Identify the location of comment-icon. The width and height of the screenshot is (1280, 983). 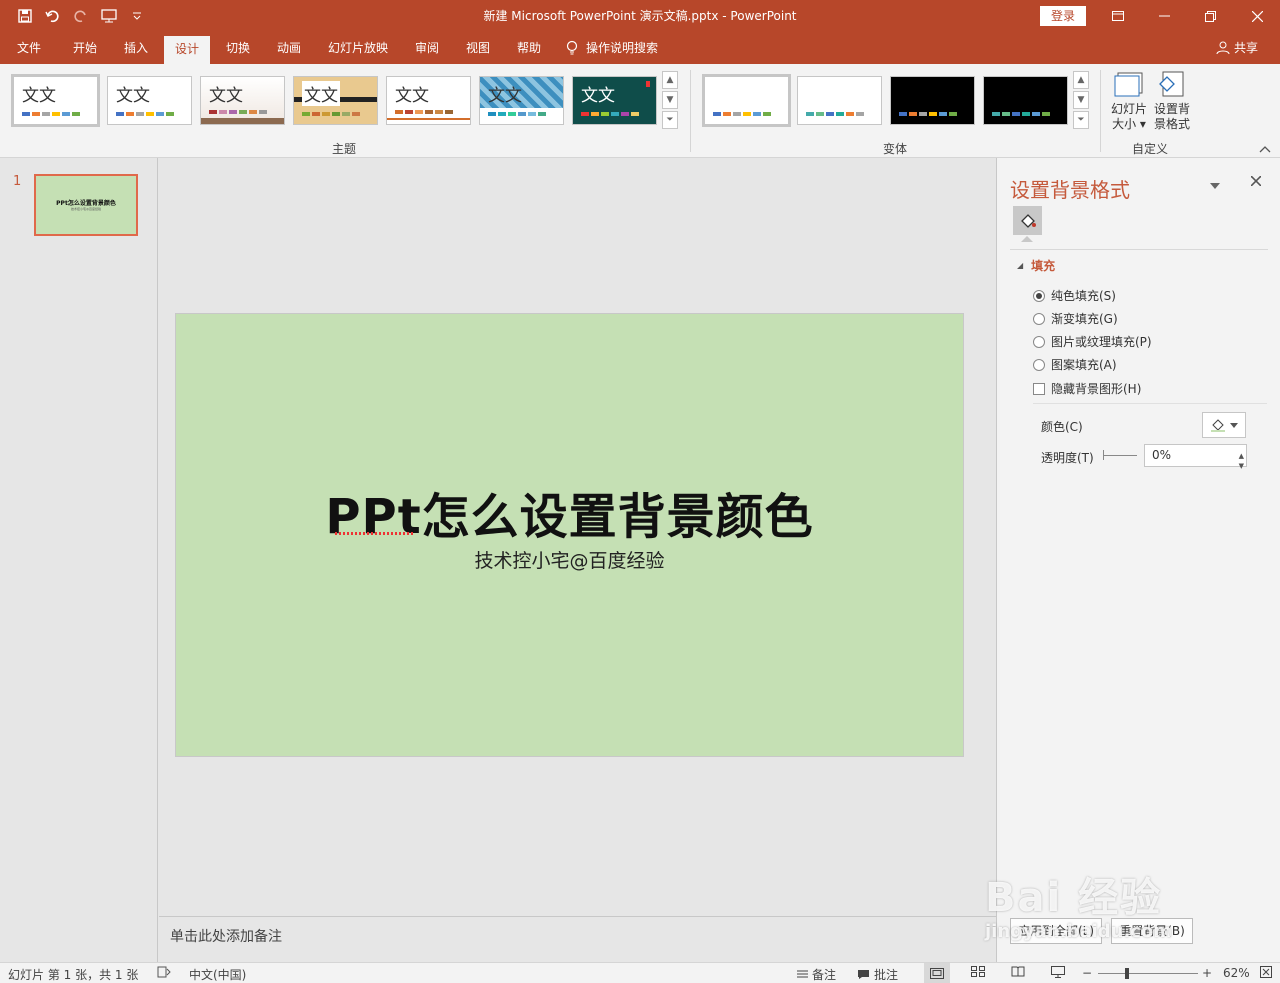
(863, 974).